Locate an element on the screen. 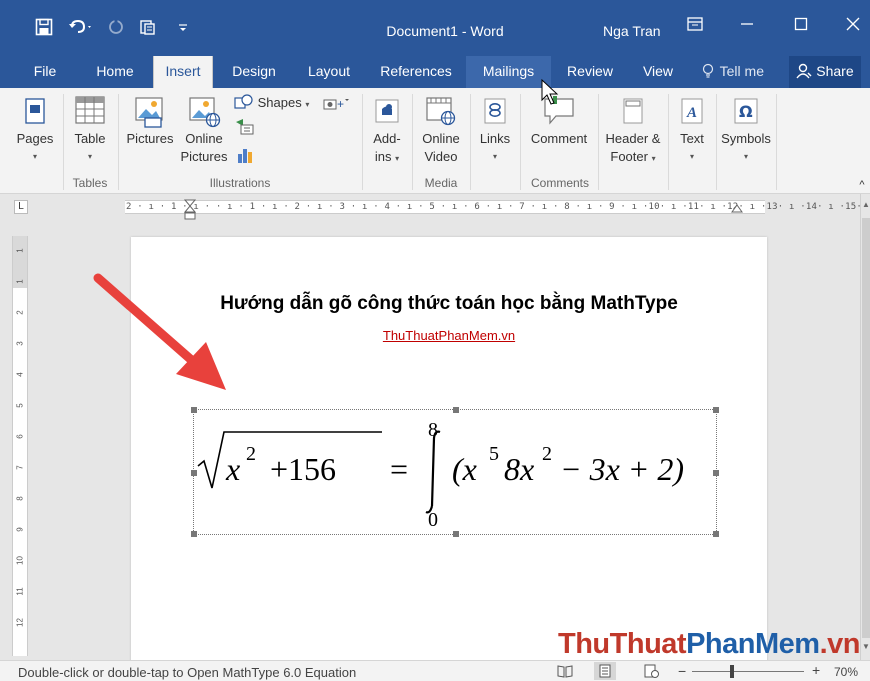  shapes-button: Shapes ▾ is located at coordinates (274, 104).